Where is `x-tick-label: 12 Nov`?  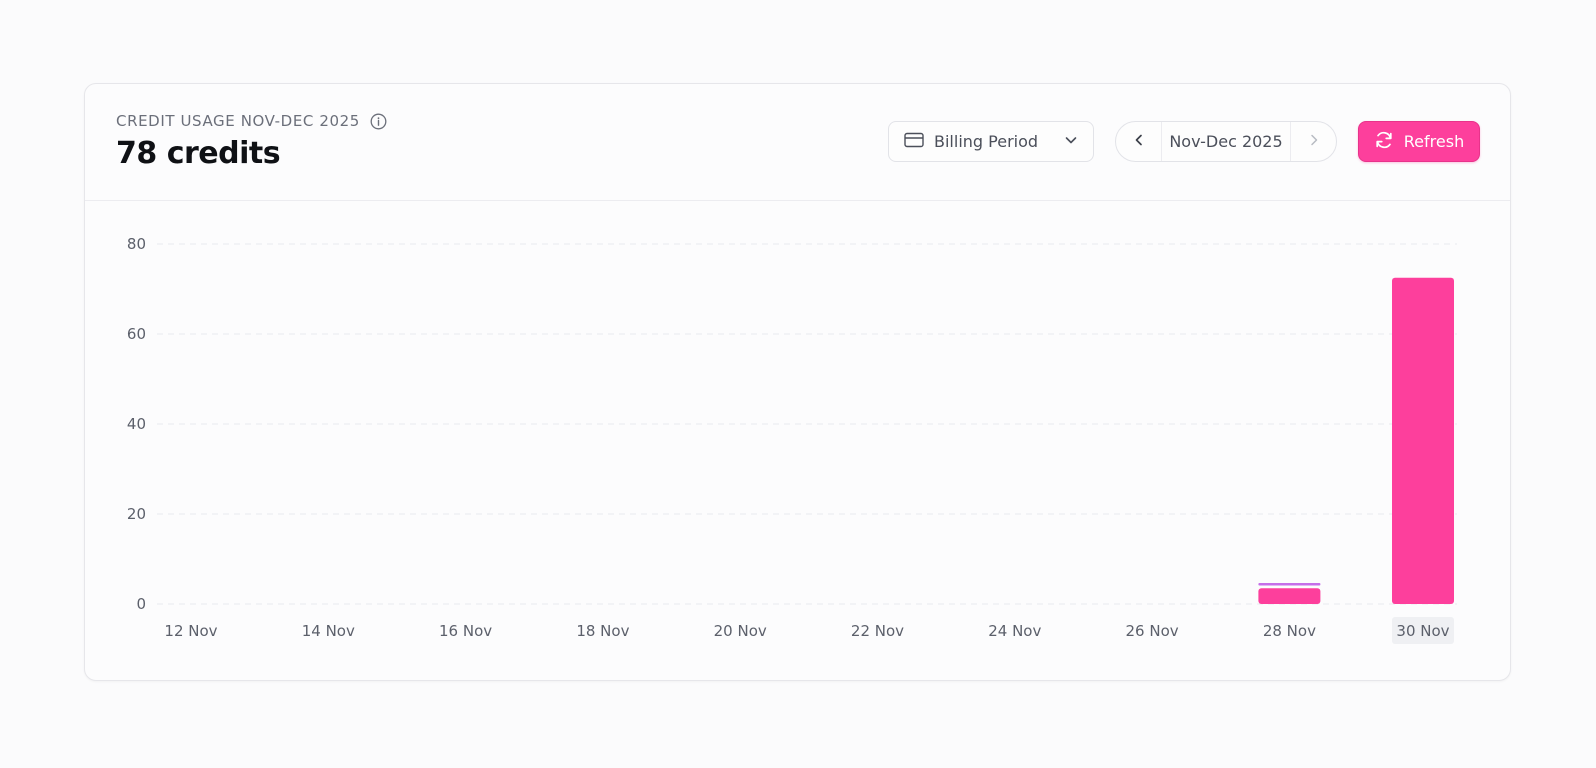 x-tick-label: 12 Nov is located at coordinates (190, 631).